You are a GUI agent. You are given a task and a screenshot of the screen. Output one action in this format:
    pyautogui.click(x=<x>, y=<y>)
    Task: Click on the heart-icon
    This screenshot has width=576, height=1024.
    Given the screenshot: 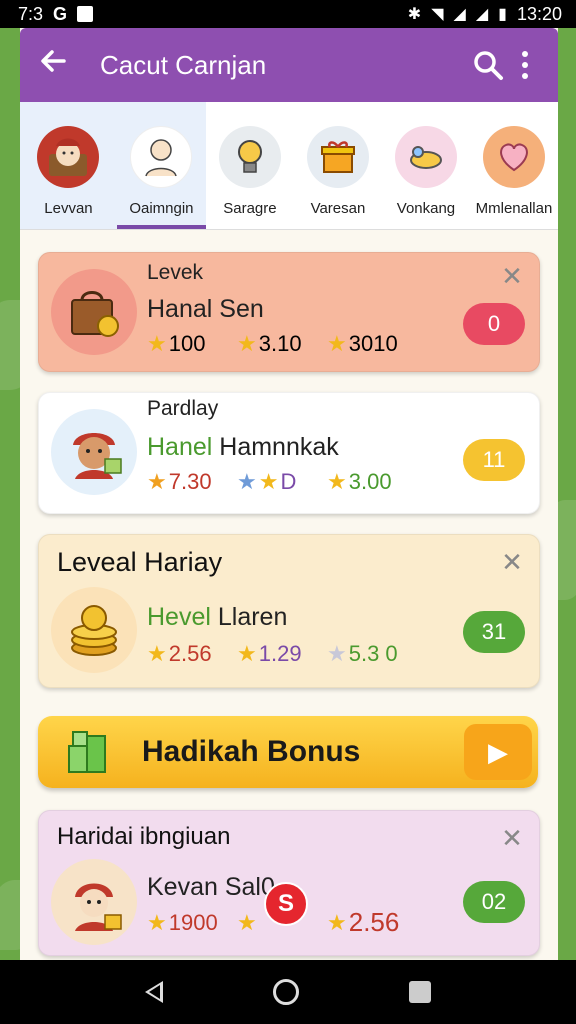 What is the action you would take?
    pyautogui.click(x=513, y=157)
    